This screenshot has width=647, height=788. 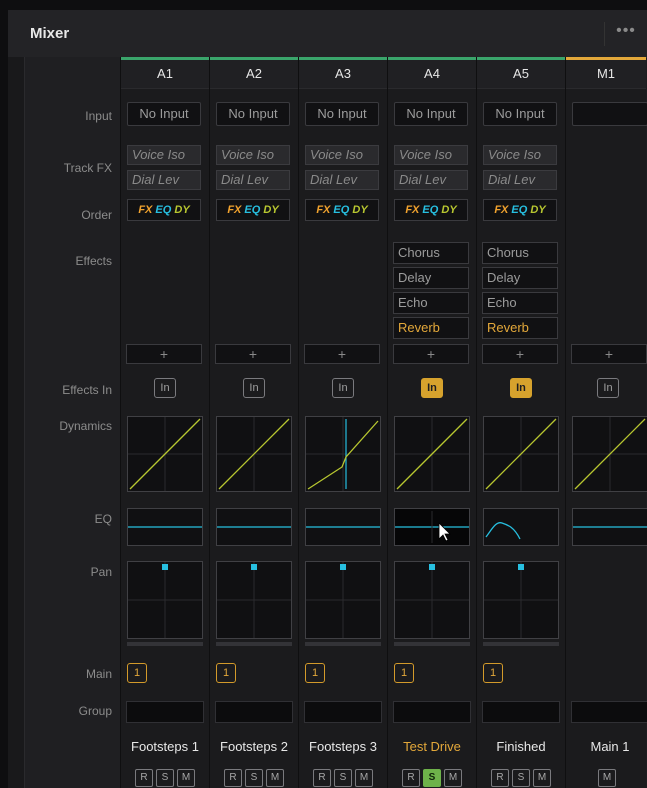 I want to click on more-dots-icon: •••, so click(x=625, y=34).